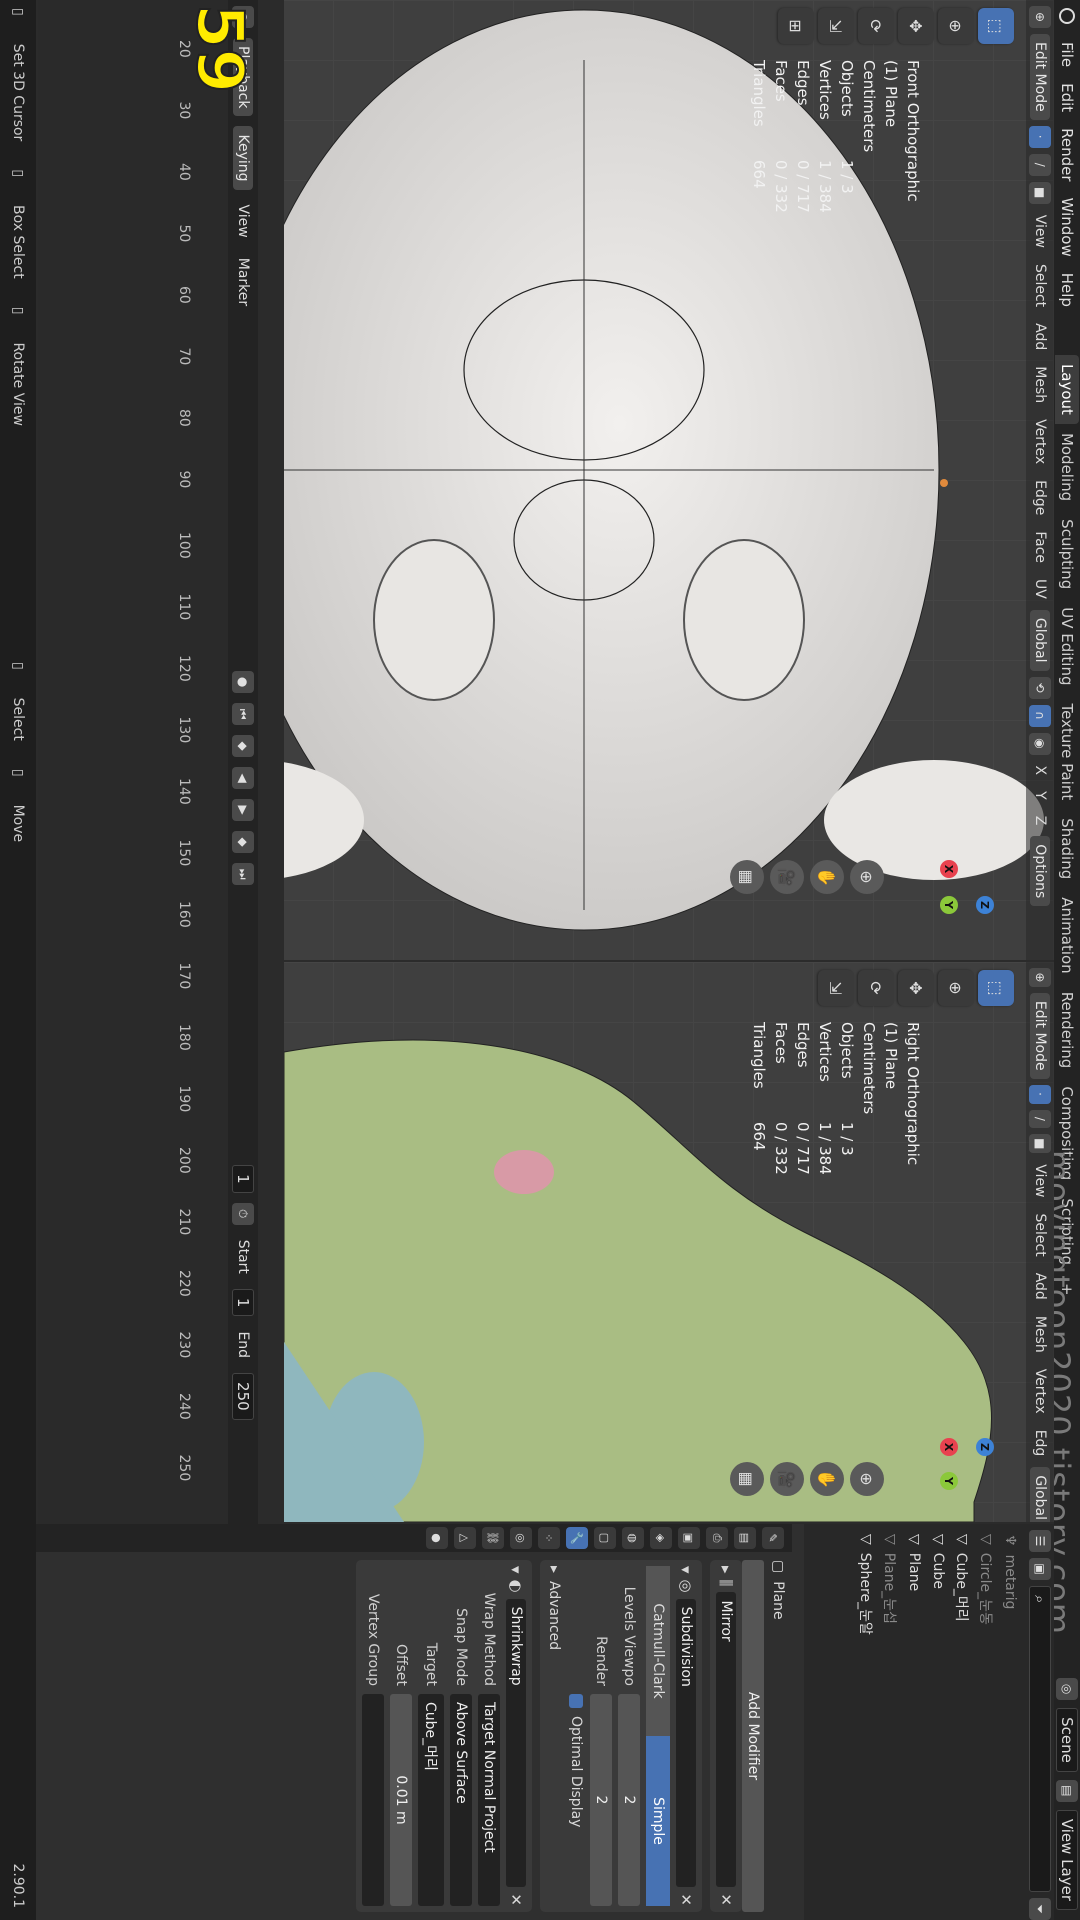  I want to click on stopwatch-icon: ⏱, so click(243, 1213).